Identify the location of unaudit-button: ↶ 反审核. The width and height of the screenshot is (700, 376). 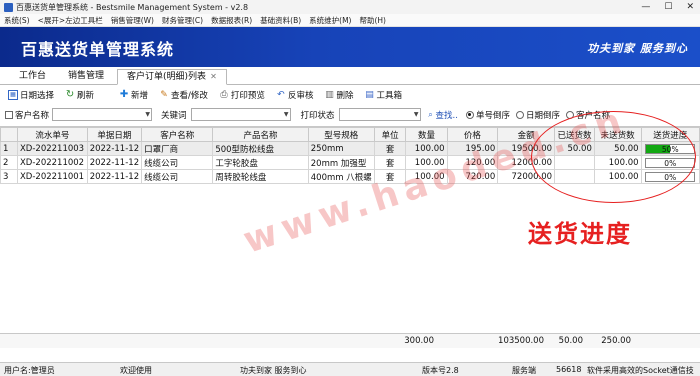
(294, 95).